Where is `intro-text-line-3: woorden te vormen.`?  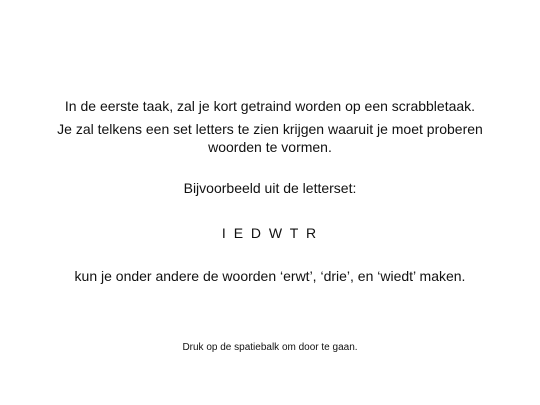 intro-text-line-3: woorden te vormen. is located at coordinates (270, 147).